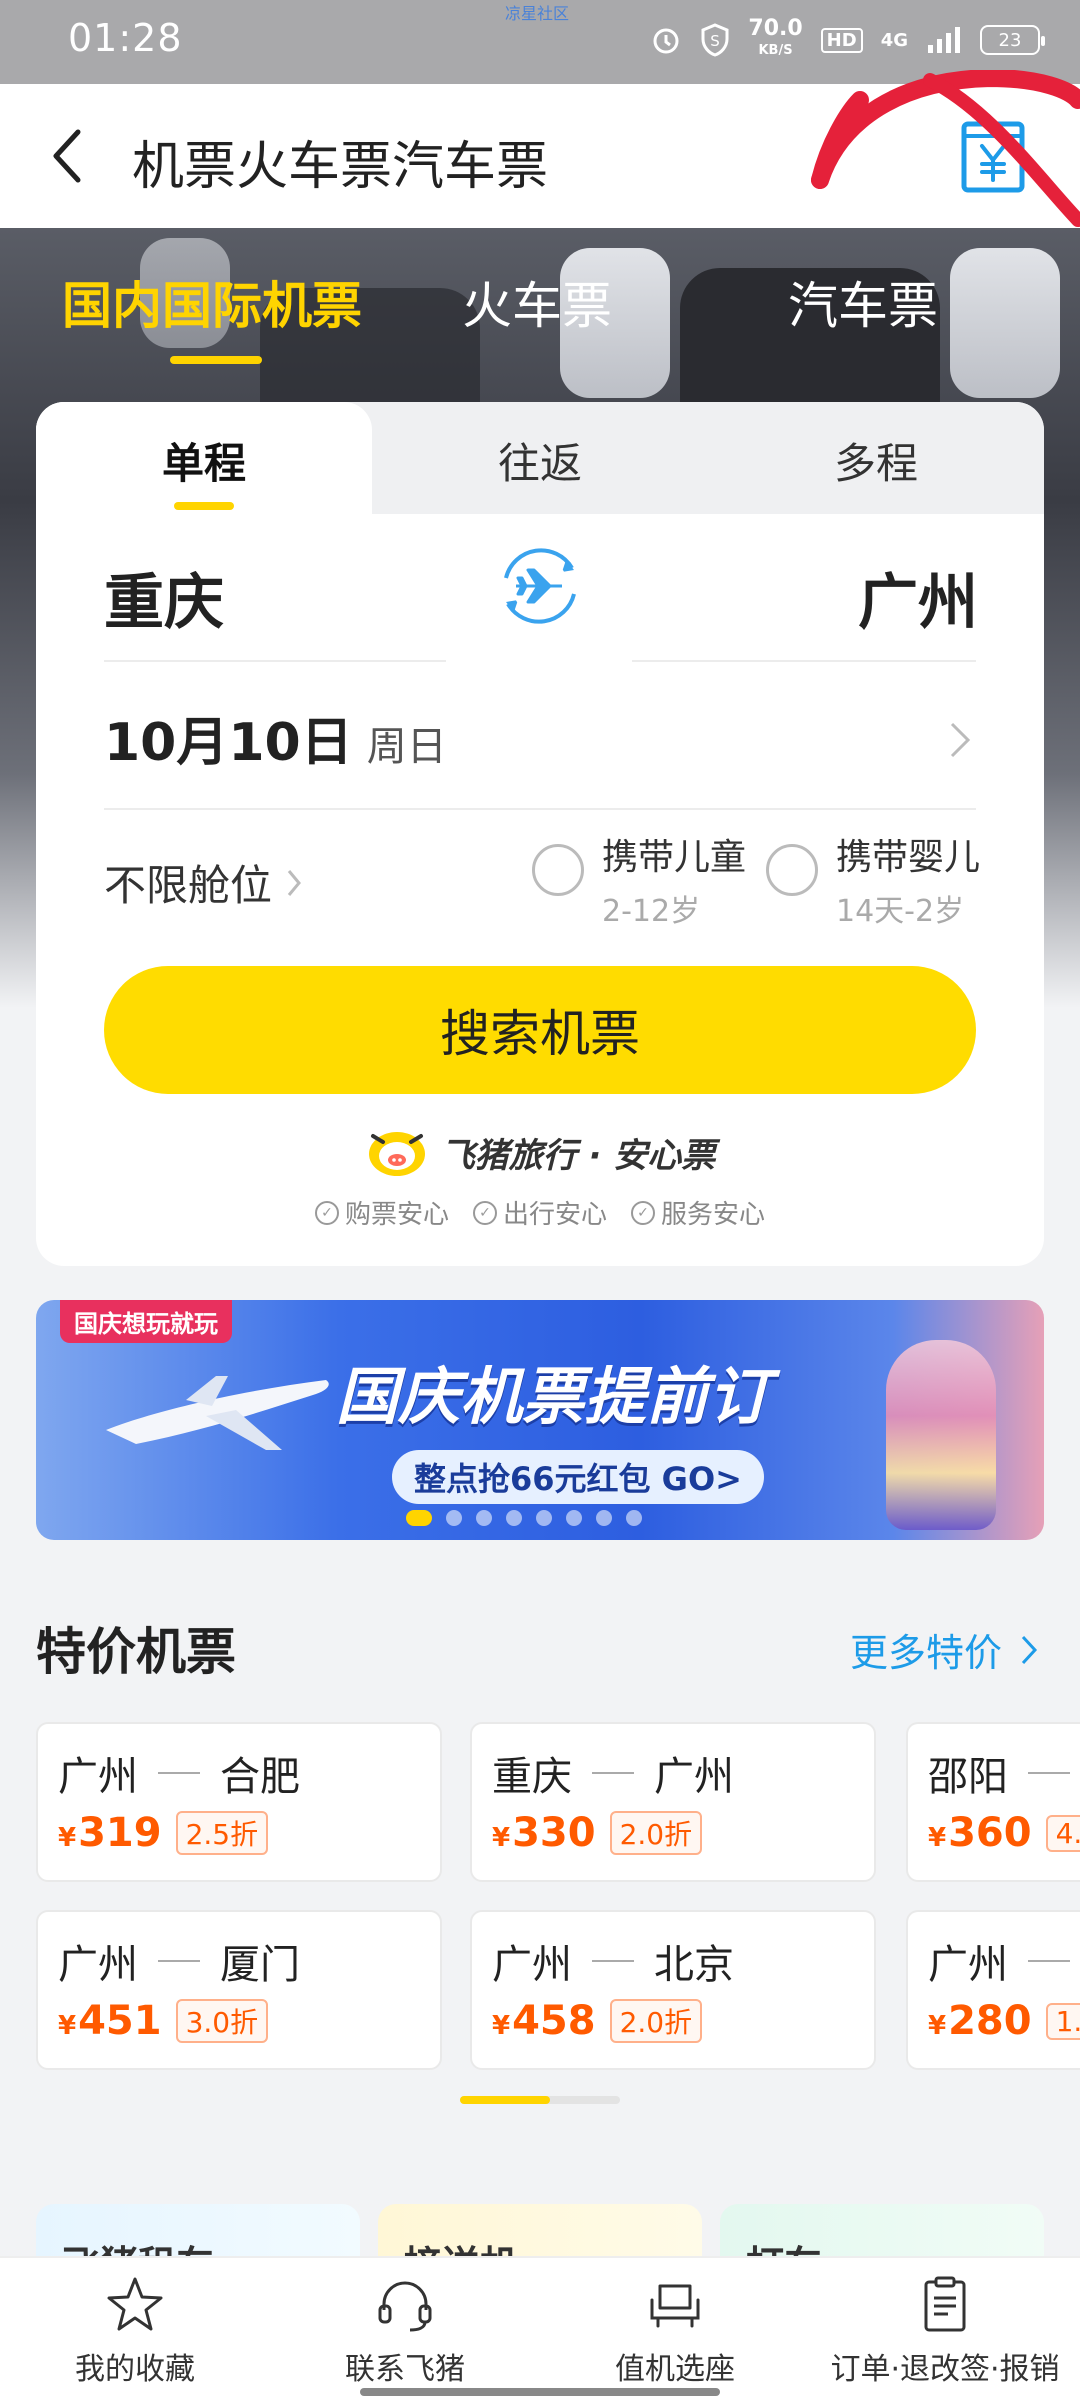 The width and height of the screenshot is (1080, 2400). What do you see at coordinates (260, 1777) in the screenshot?
I see `deal-to: 合肥` at bounding box center [260, 1777].